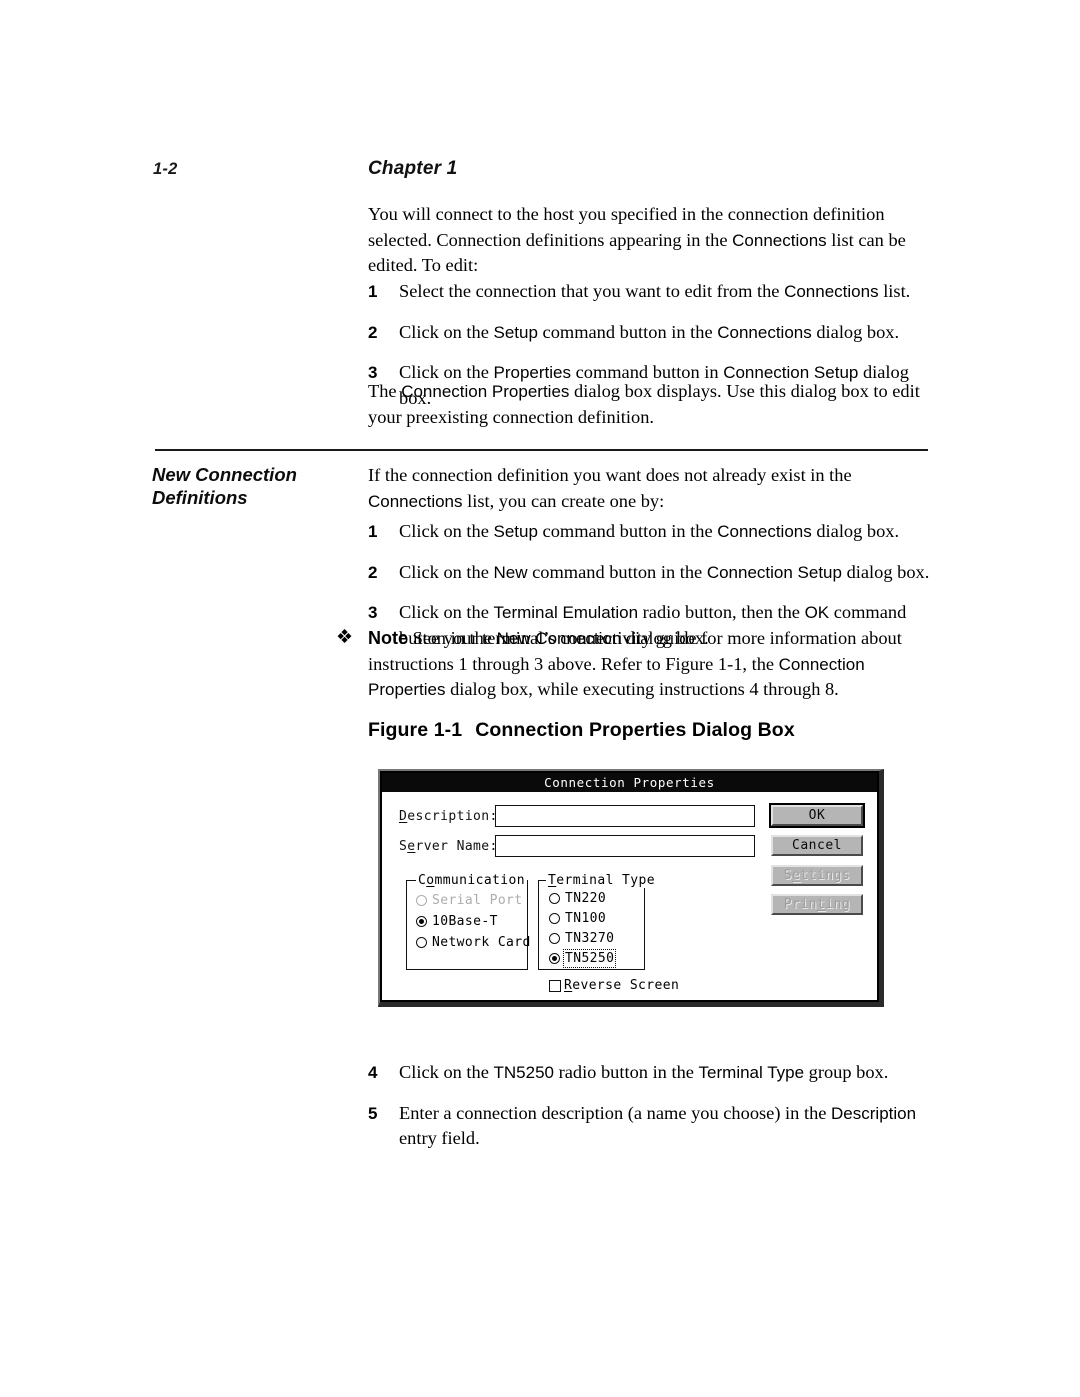 The image size is (1080, 1397). I want to click on server-name-label-pre: S, so click(403, 846).